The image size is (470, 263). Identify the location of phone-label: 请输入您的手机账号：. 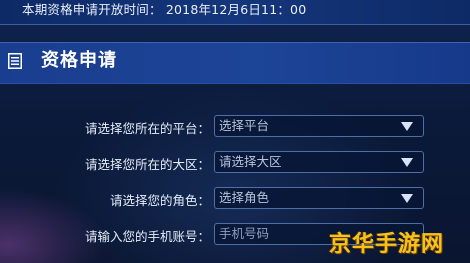
(147, 236).